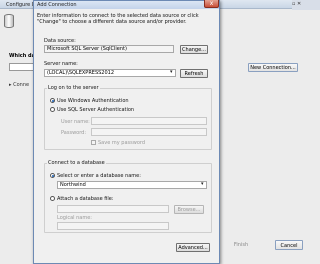  I want to click on cancel-button: Cancel, so click(289, 245).